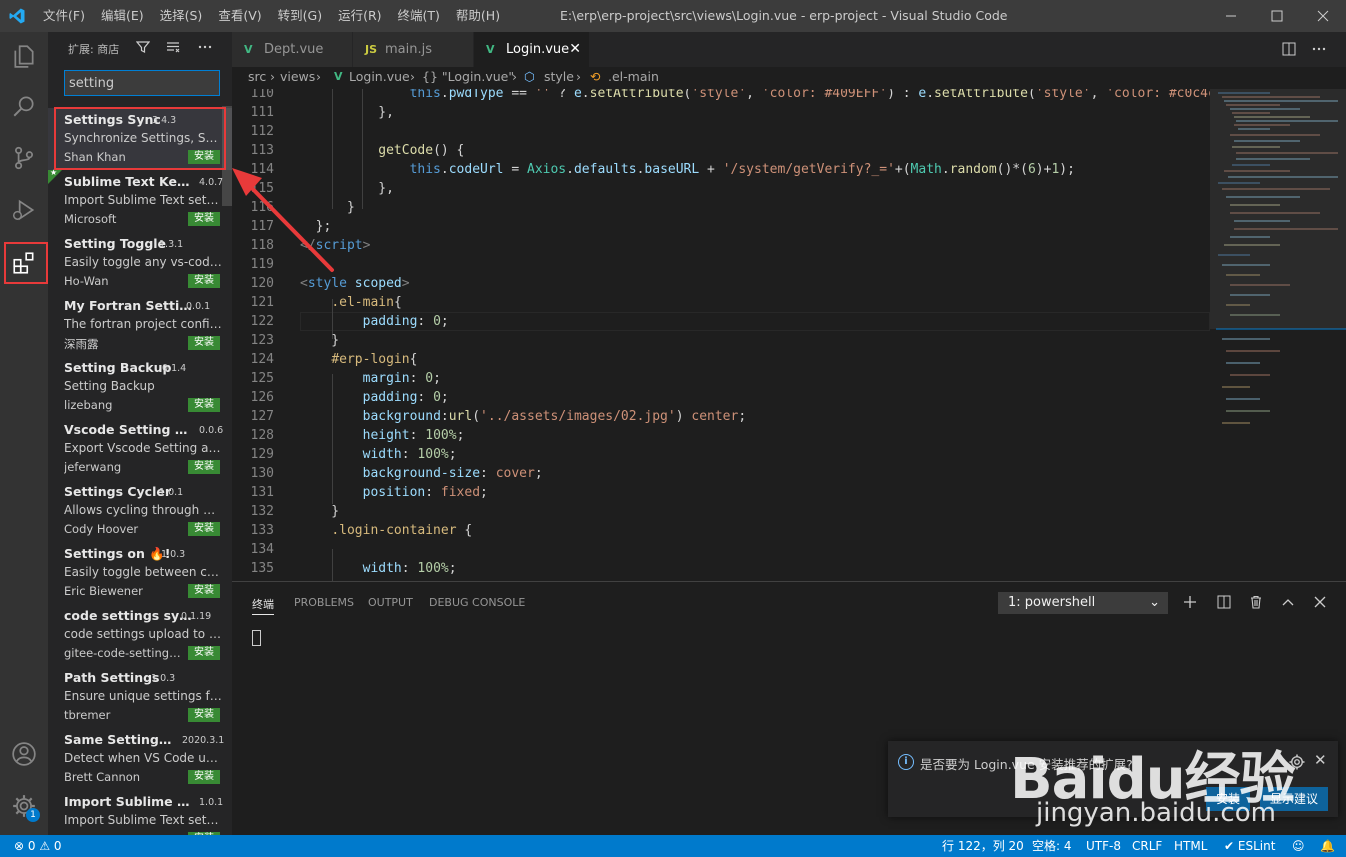 The width and height of the screenshot is (1346, 857). Describe the element at coordinates (262, 530) in the screenshot. I see `line-number: 133` at that location.